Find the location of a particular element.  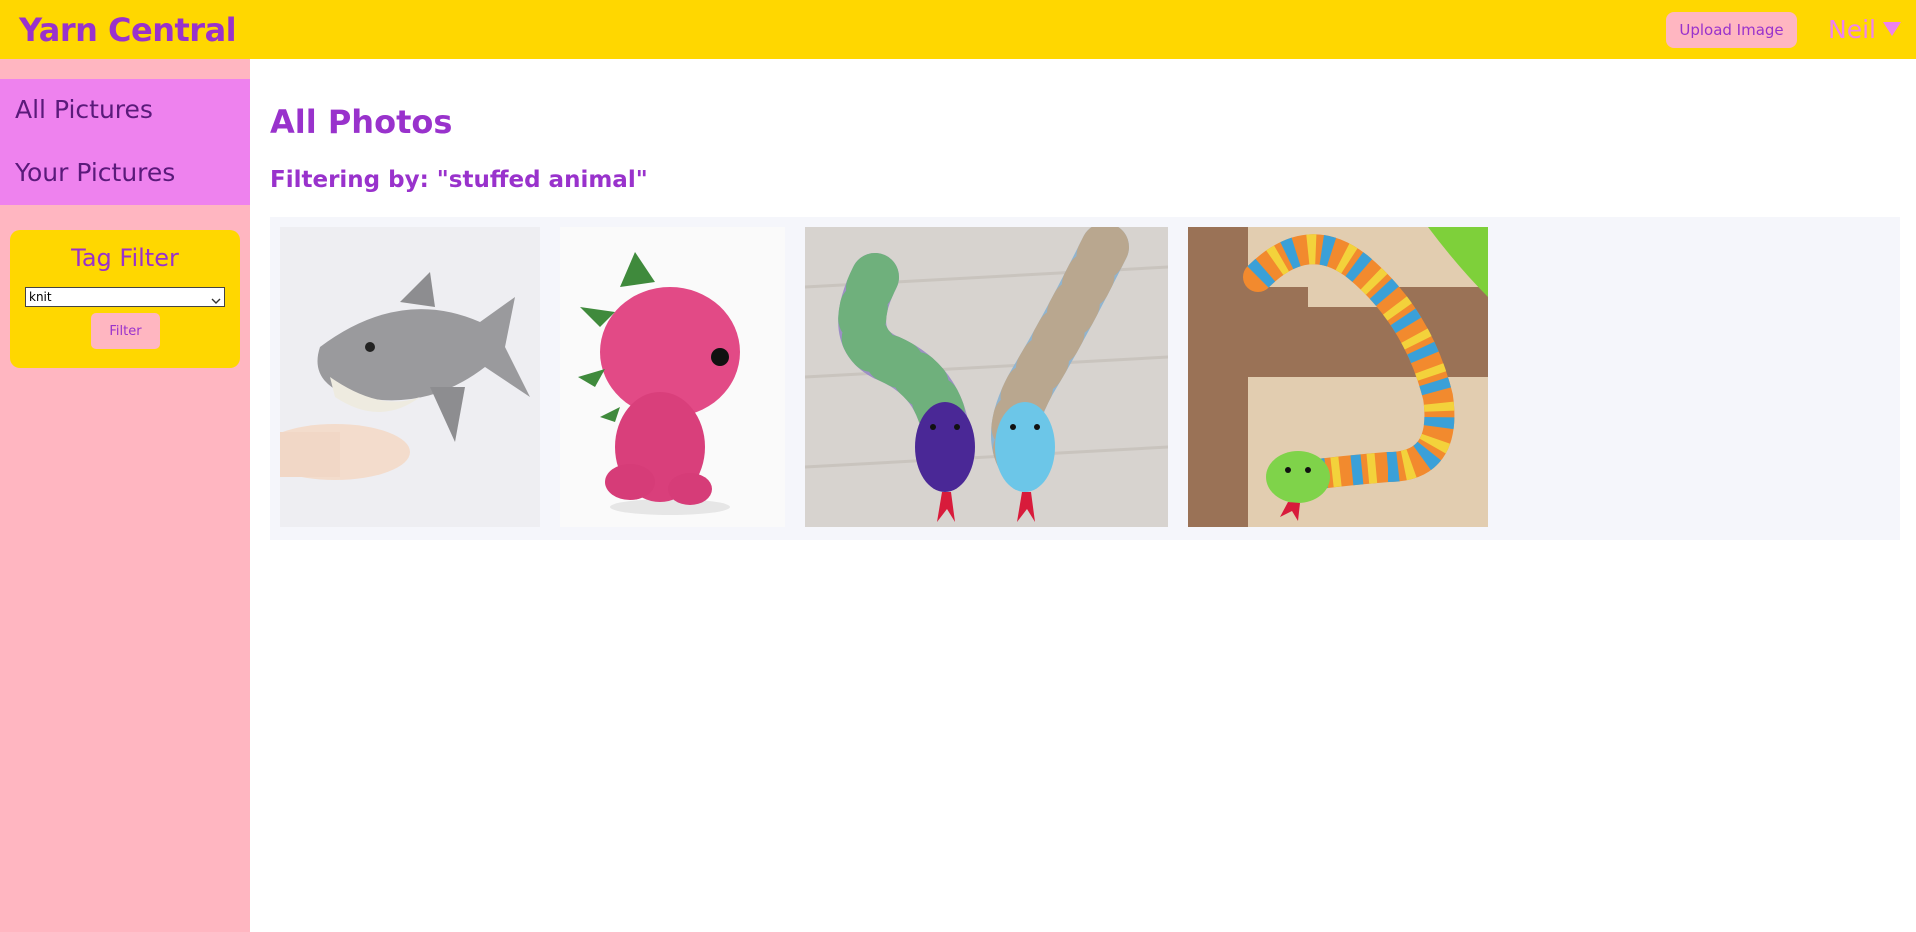

sidebar-item-all-pictures: All Pictures is located at coordinates (84, 109).